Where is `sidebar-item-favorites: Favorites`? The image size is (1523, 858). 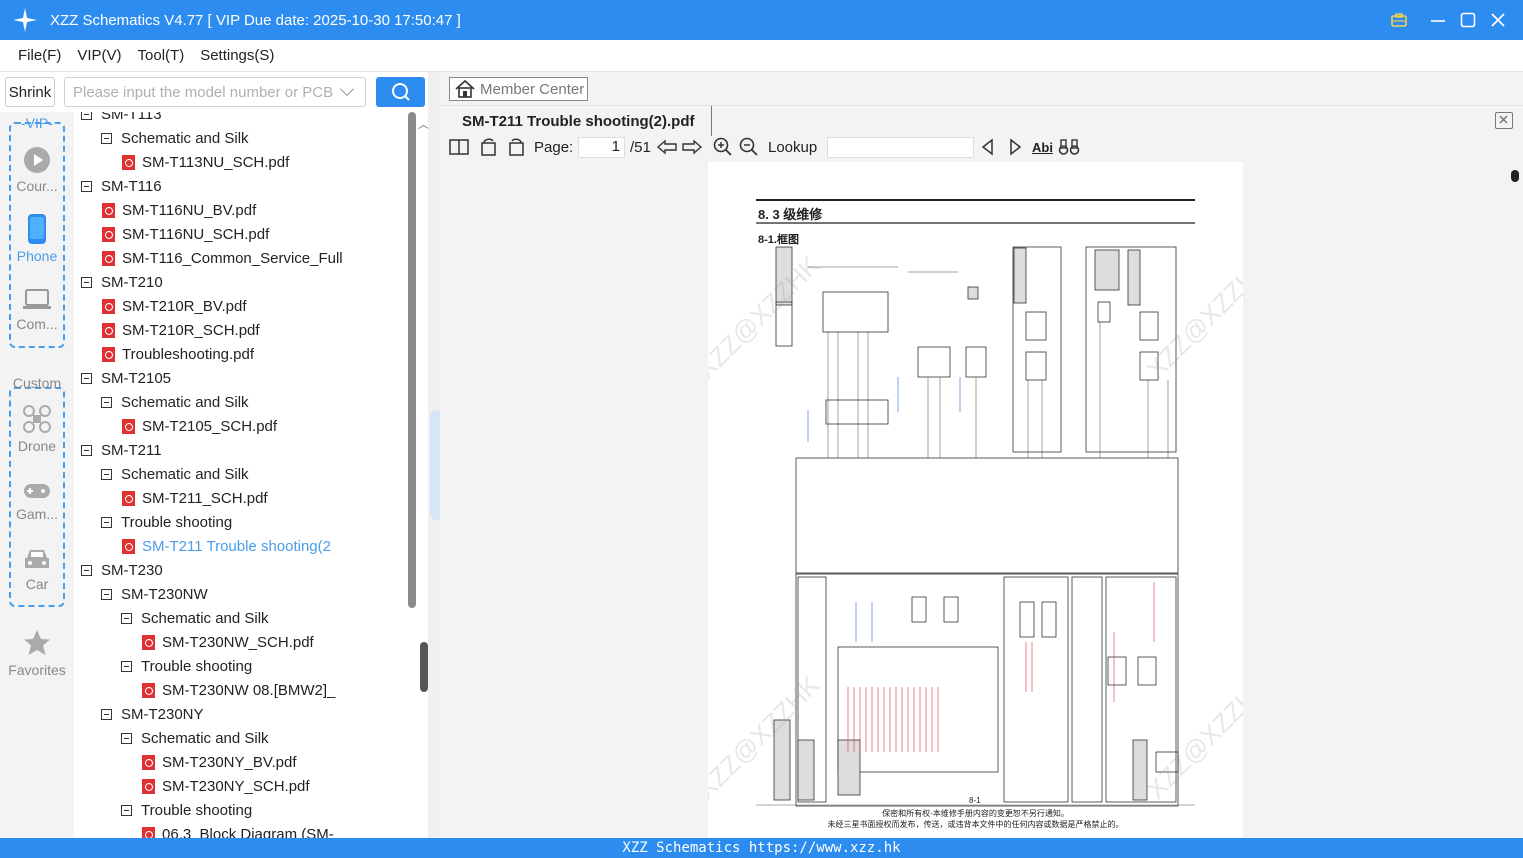
sidebar-item-favorites: Favorites is located at coordinates (37, 653).